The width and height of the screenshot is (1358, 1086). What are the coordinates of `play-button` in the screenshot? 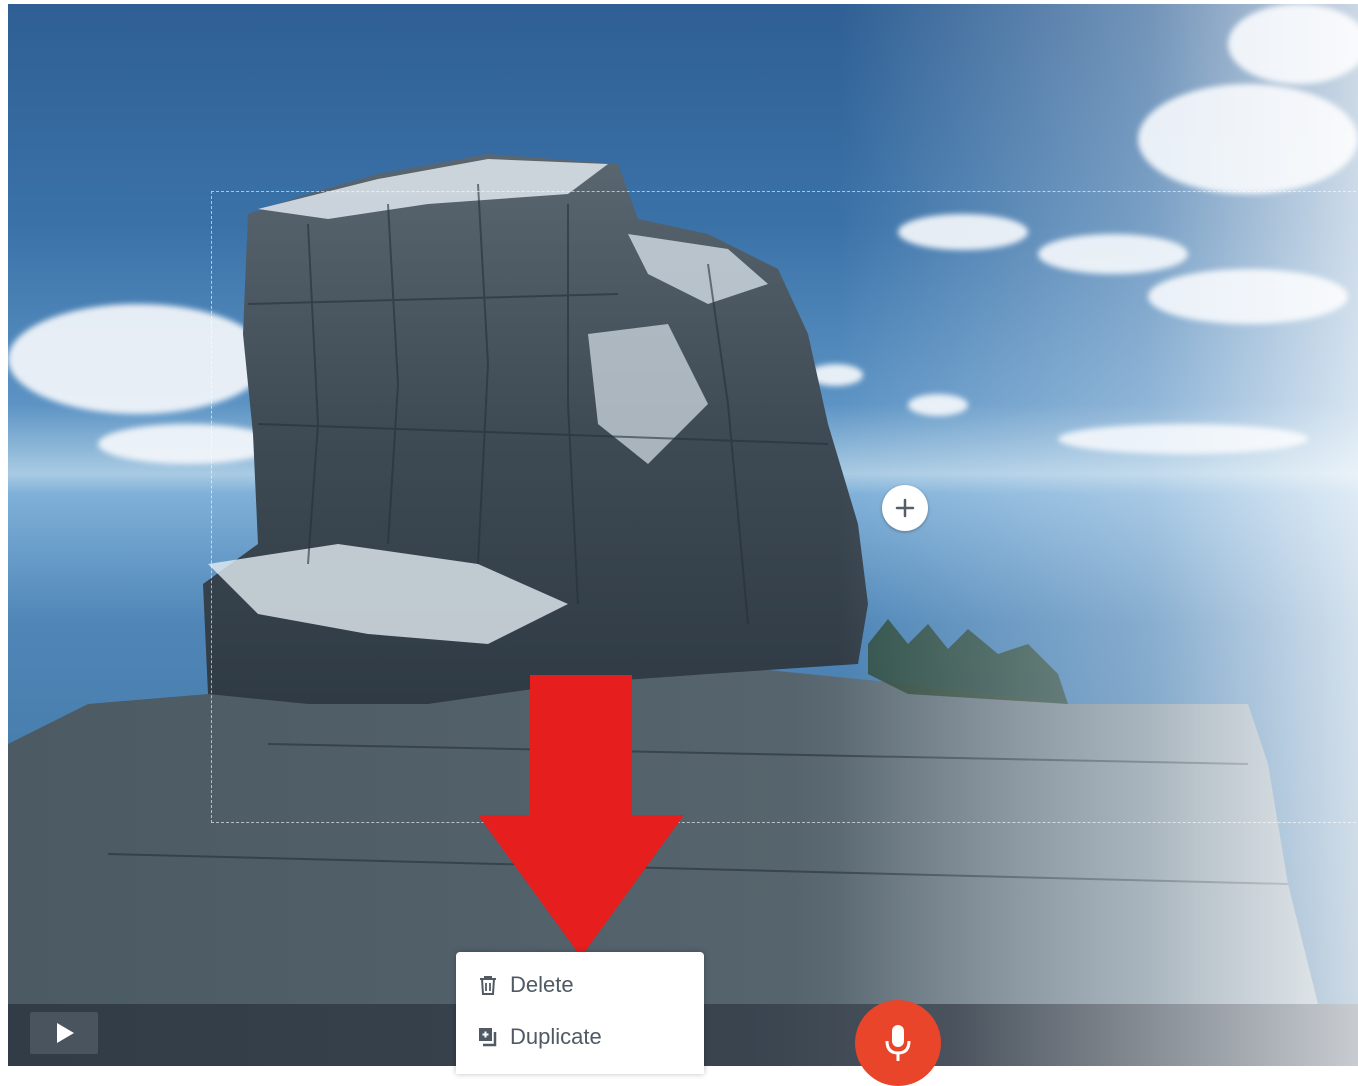 It's located at (64, 1033).